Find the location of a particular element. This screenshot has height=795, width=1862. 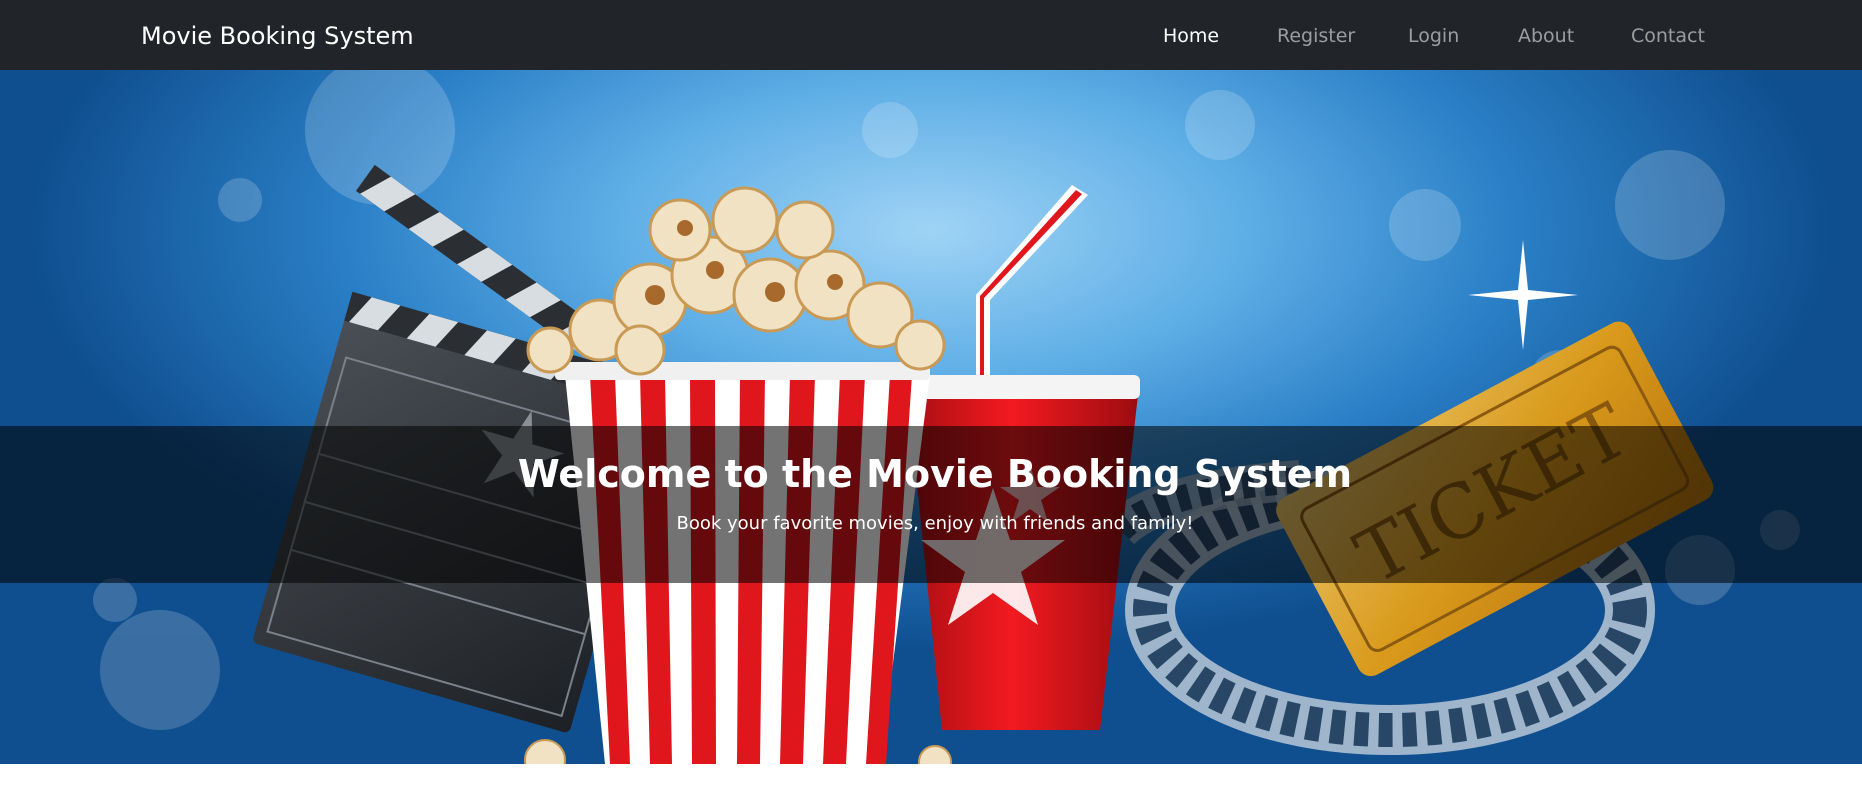

nav-home: Home is located at coordinates (1191, 35).